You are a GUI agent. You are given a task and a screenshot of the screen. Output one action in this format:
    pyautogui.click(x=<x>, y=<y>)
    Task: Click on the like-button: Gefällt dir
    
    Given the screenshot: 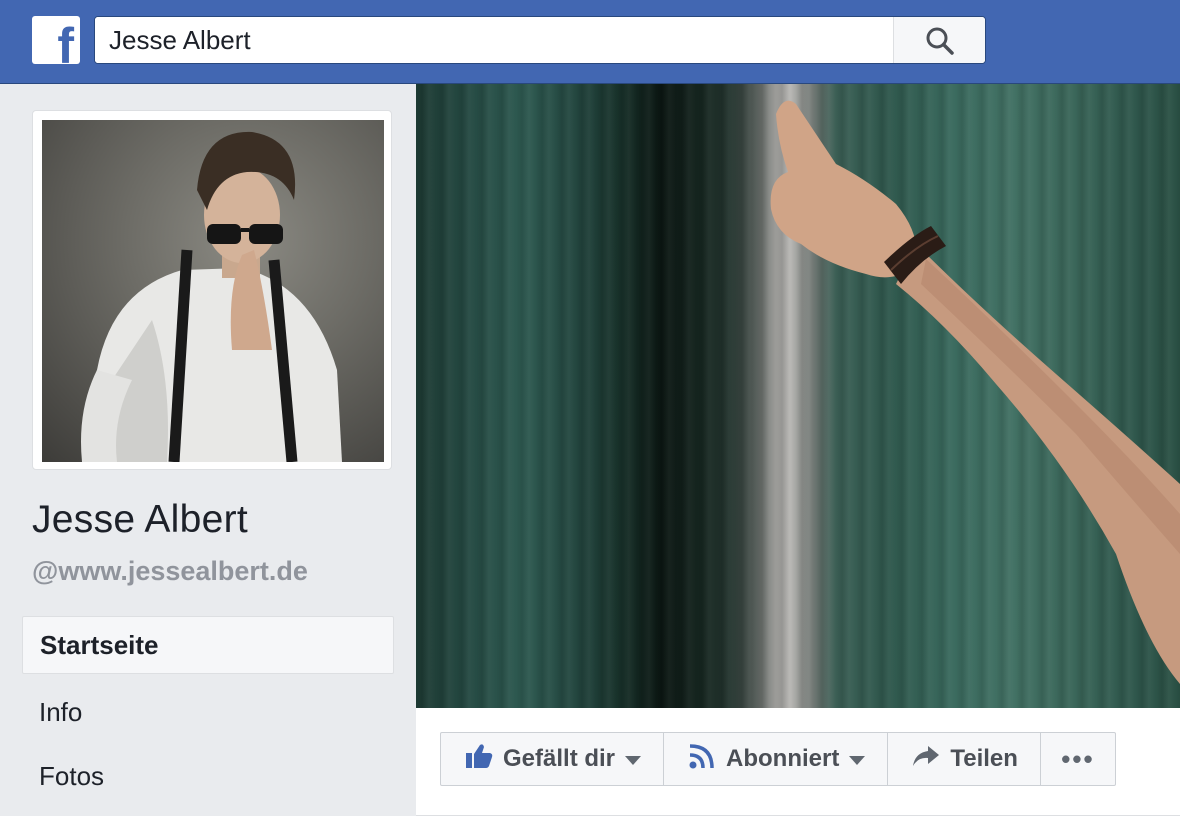 What is the action you would take?
    pyautogui.click(x=553, y=759)
    